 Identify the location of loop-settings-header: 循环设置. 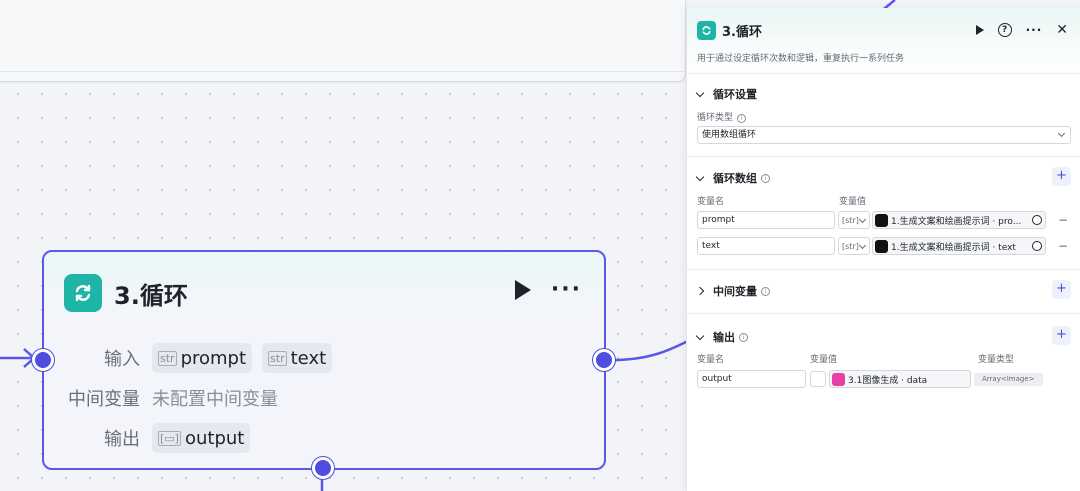
(726, 94).